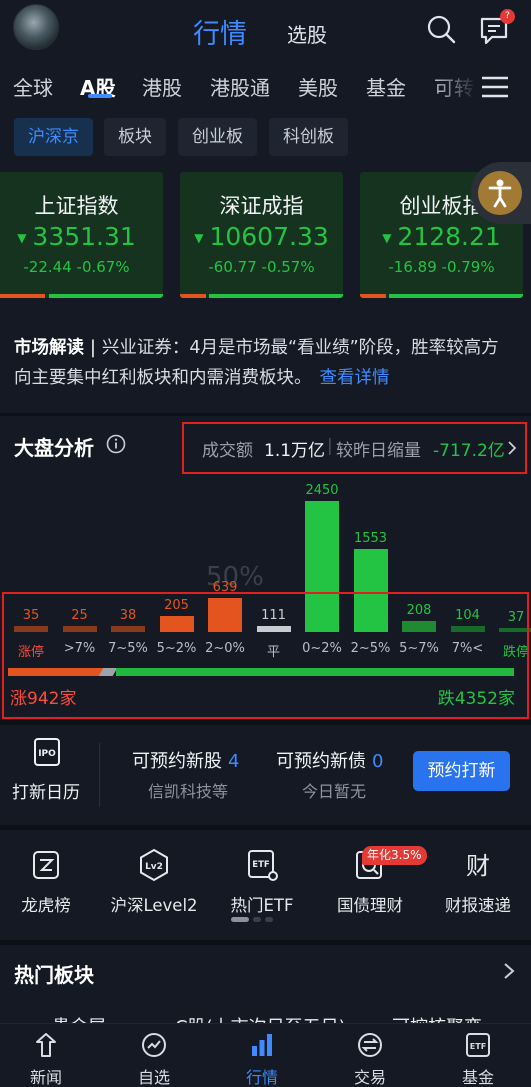 This screenshot has height=1087, width=531. I want to click on tool-dragon-tiger: 龙虎榜, so click(48, 882).